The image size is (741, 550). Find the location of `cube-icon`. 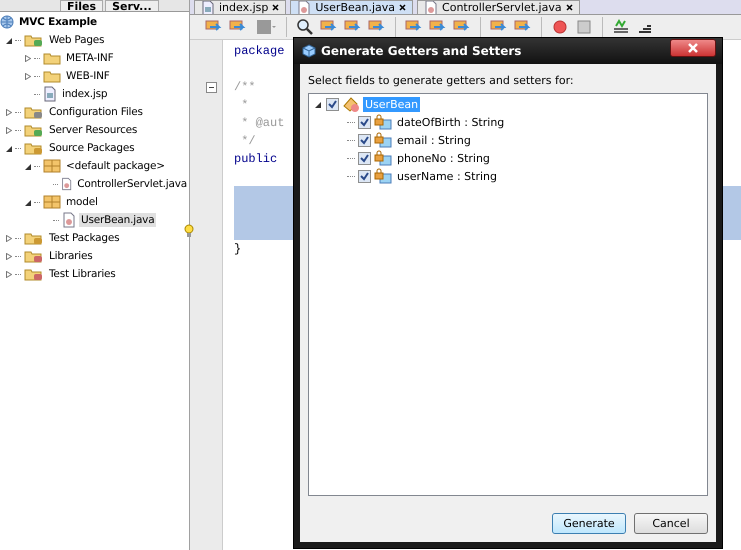

cube-icon is located at coordinates (309, 51).